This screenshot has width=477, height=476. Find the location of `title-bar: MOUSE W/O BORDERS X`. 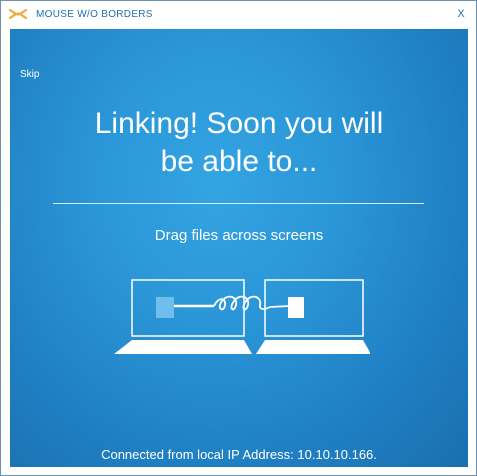

title-bar: MOUSE W/O BORDERS X is located at coordinates (238, 15).